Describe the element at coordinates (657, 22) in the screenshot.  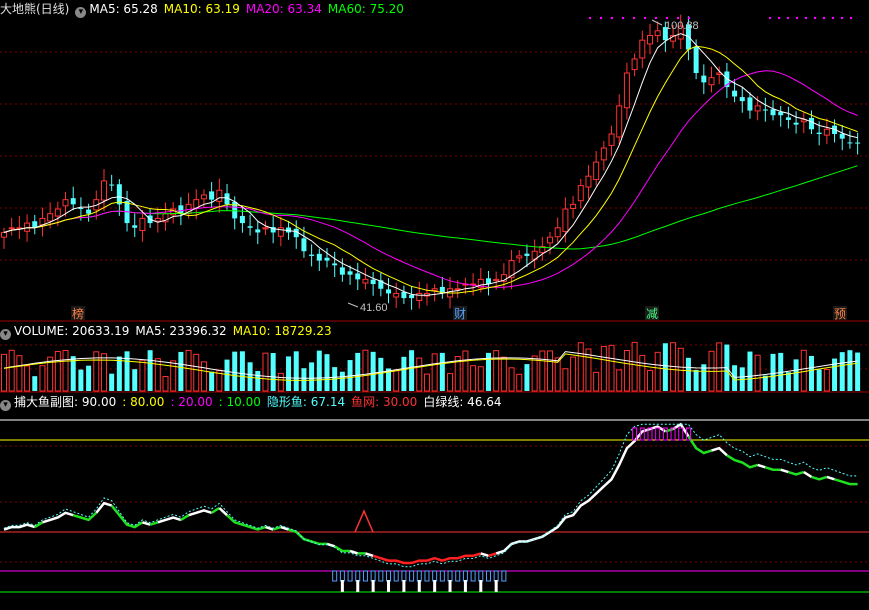
I see `high-pointer` at that location.